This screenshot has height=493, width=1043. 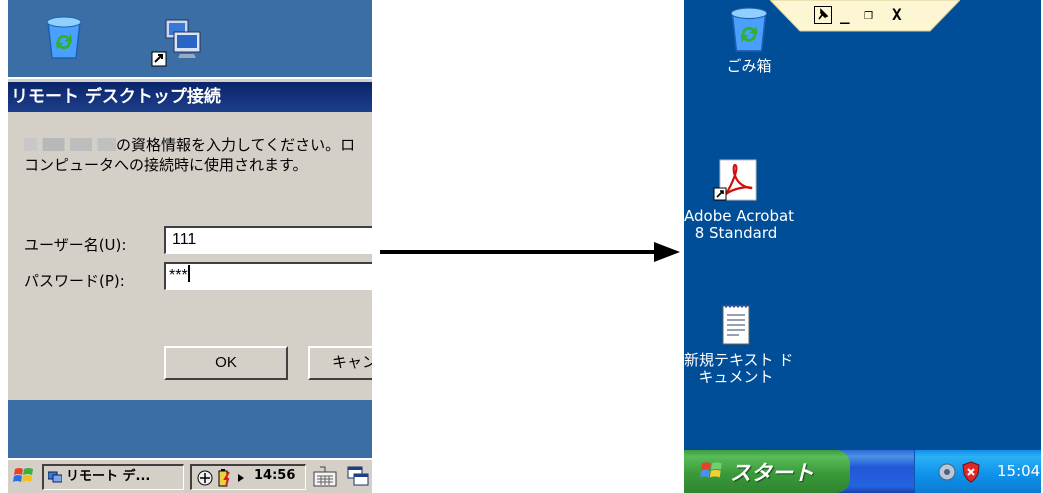 I want to click on remote-connection-bar: _ ❐ X, so click(x=865, y=16).